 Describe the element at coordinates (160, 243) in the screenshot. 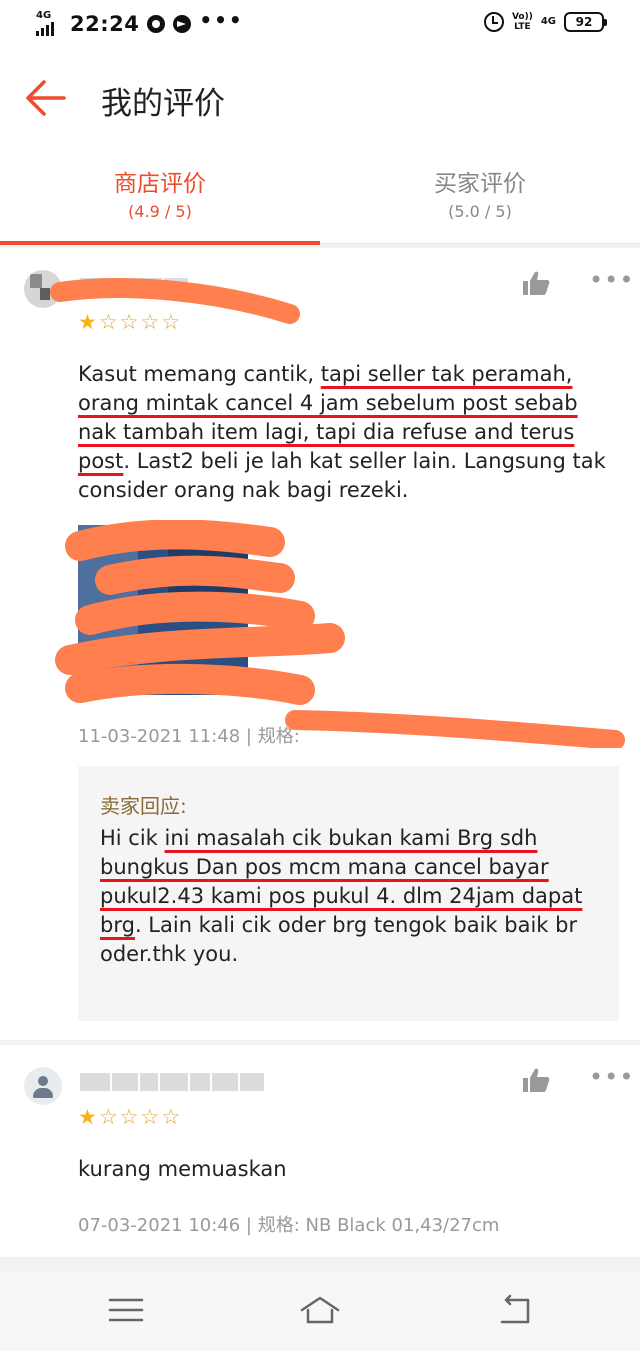

I see `active-tab-indicator` at that location.